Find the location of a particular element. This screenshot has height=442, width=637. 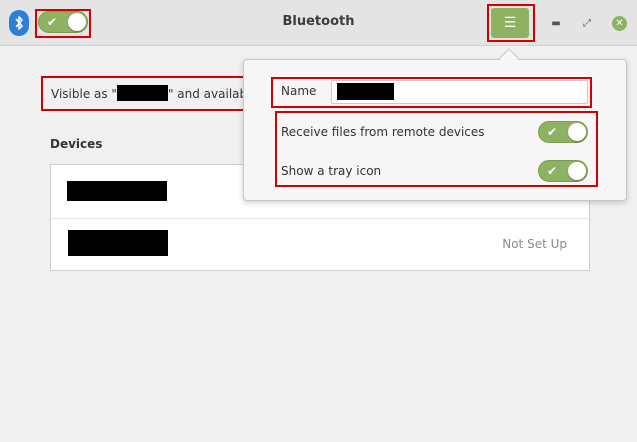

minimize-icon: ▬ is located at coordinates (556, 23).